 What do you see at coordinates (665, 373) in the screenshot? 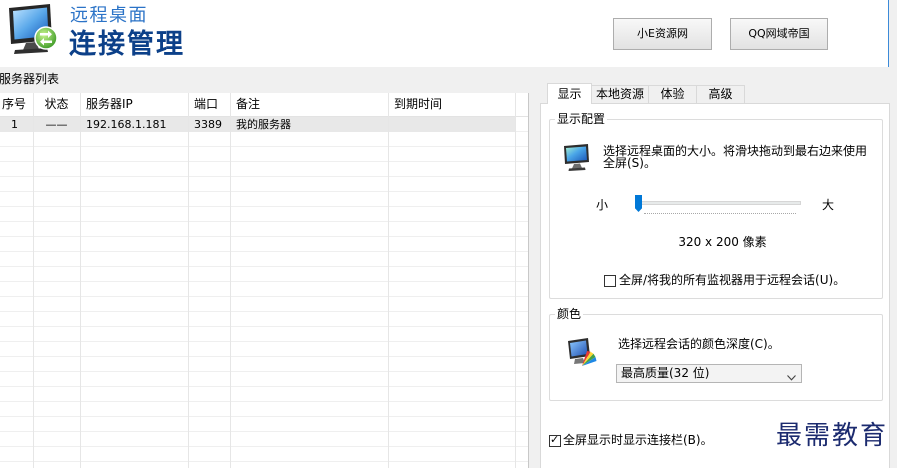
I see `color-depth-value: 最高质量(32 位)` at bounding box center [665, 373].